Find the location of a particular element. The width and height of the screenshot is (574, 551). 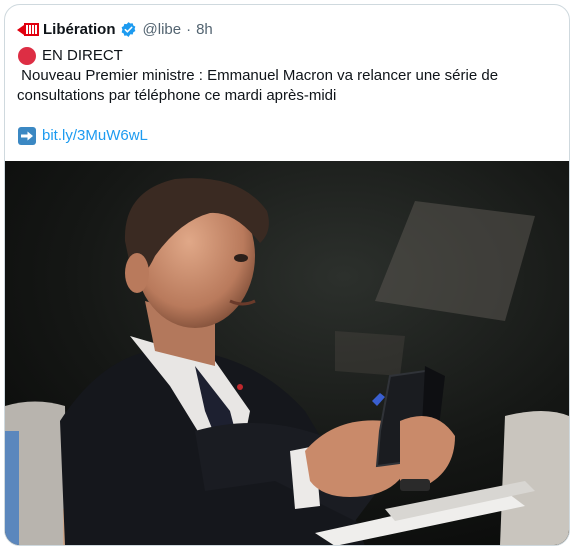

live-label: EN DIRECT is located at coordinates (82, 55).